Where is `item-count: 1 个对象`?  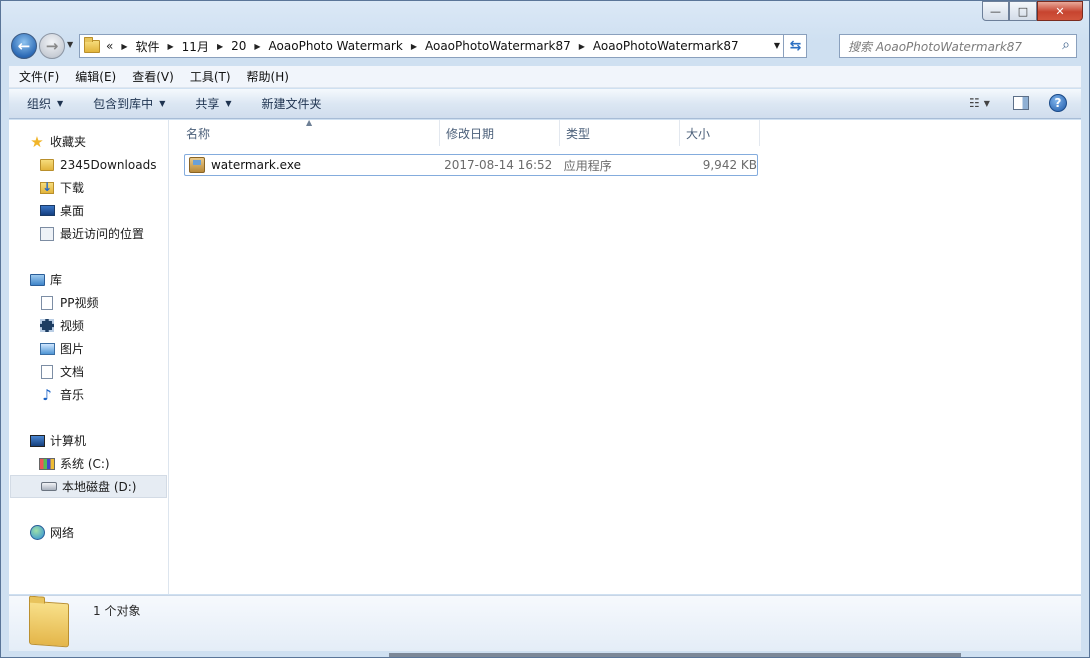 item-count: 1 个对象 is located at coordinates (117, 611).